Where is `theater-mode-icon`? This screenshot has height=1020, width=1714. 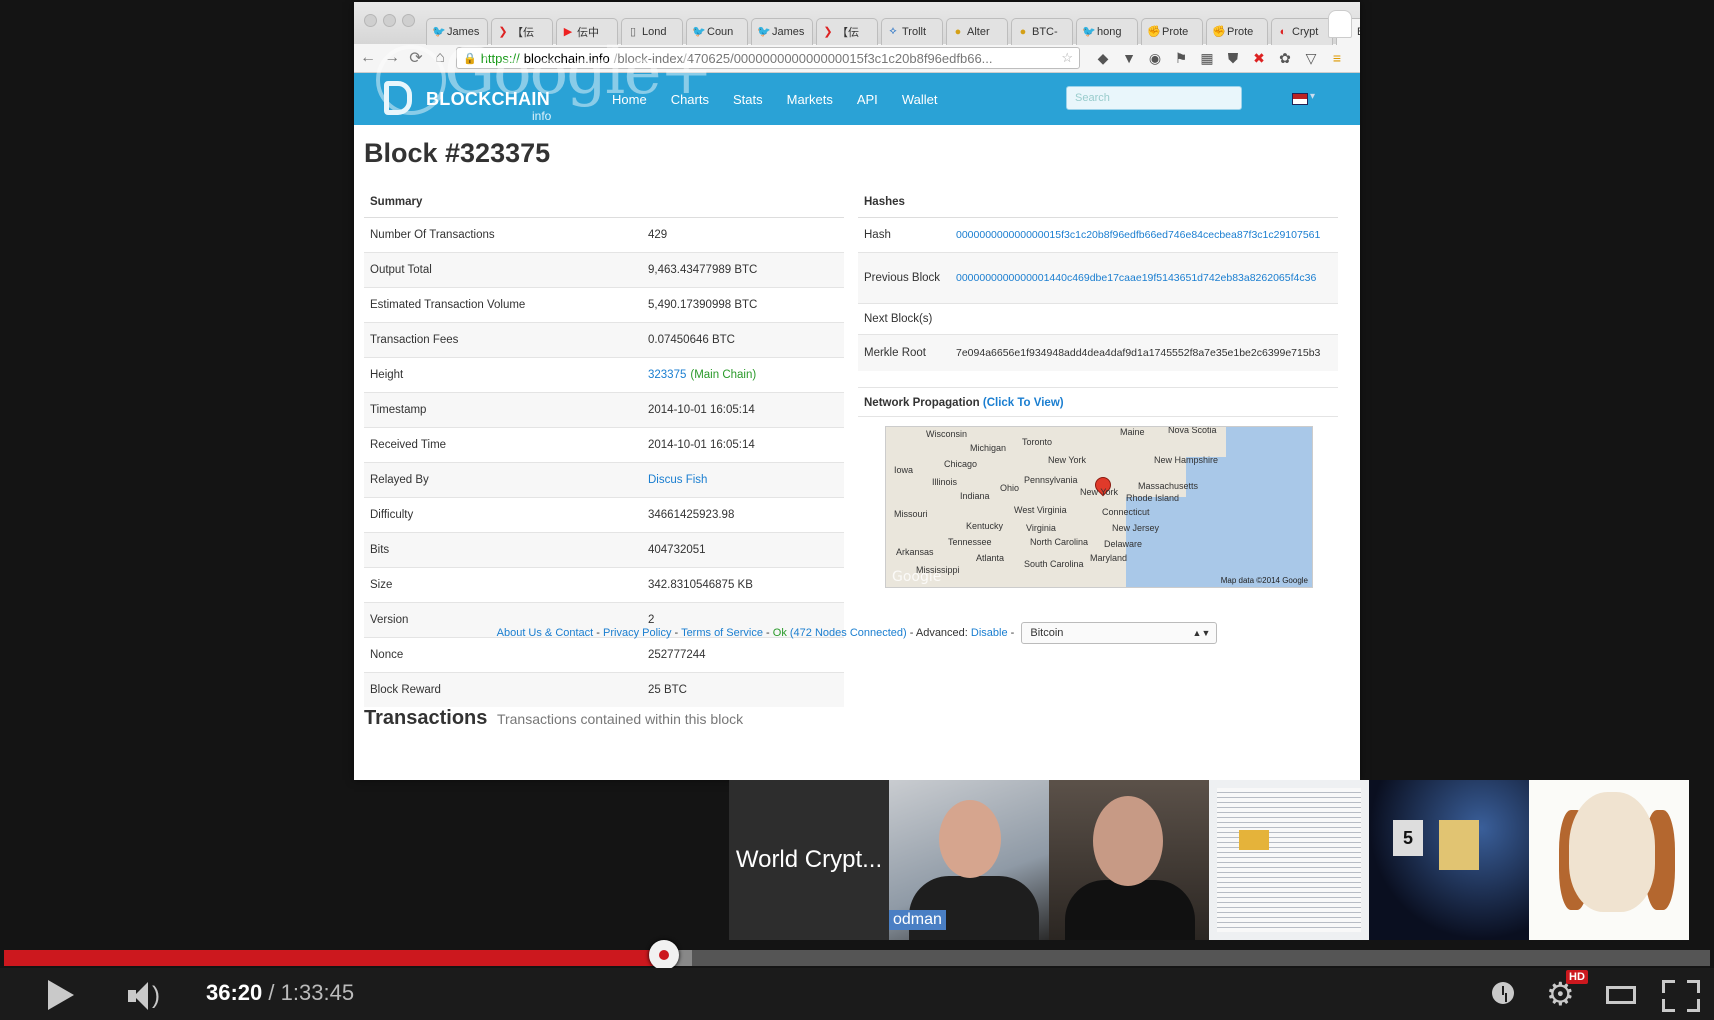
theater-mode-icon is located at coordinates (1621, 995).